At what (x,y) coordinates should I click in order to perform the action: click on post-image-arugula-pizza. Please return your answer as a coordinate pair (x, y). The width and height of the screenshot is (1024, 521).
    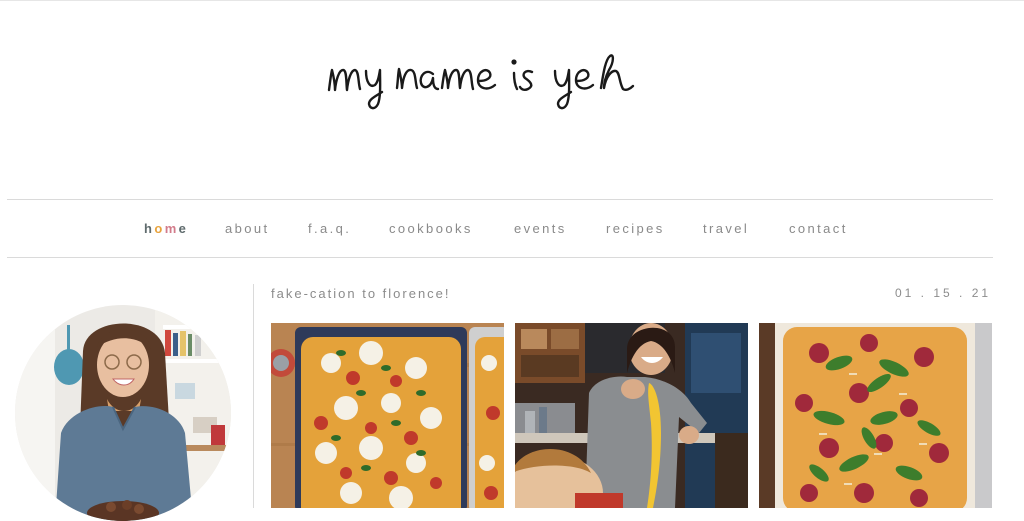
    Looking at the image, I should click on (875, 415).